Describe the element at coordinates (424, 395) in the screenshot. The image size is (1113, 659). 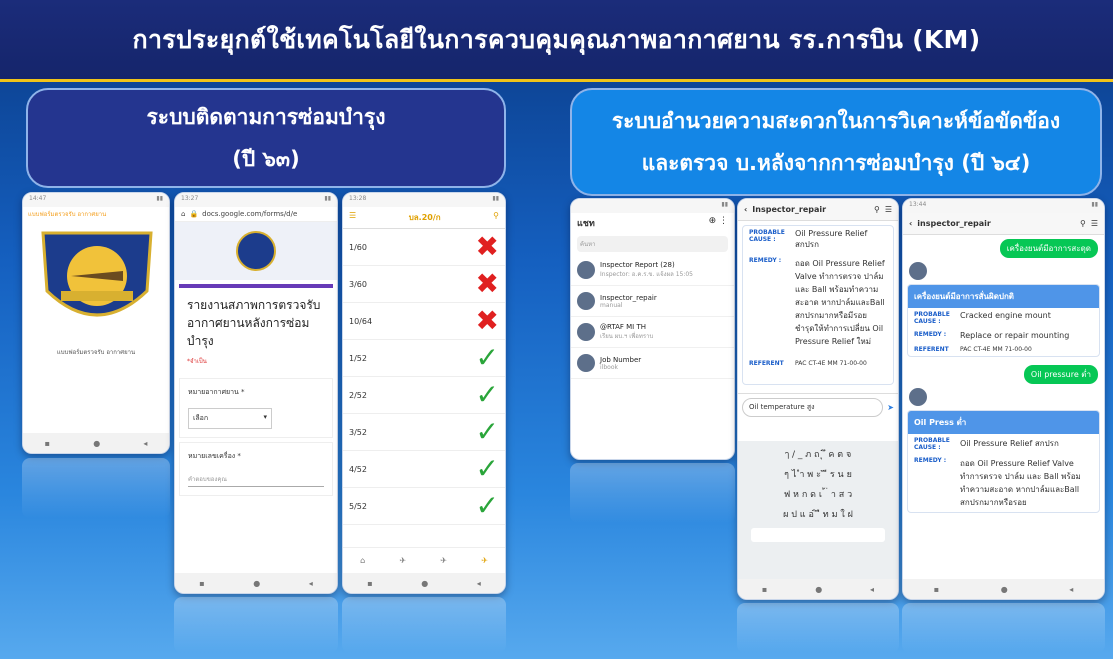
I see `list-item: 2/52 ✓` at that location.